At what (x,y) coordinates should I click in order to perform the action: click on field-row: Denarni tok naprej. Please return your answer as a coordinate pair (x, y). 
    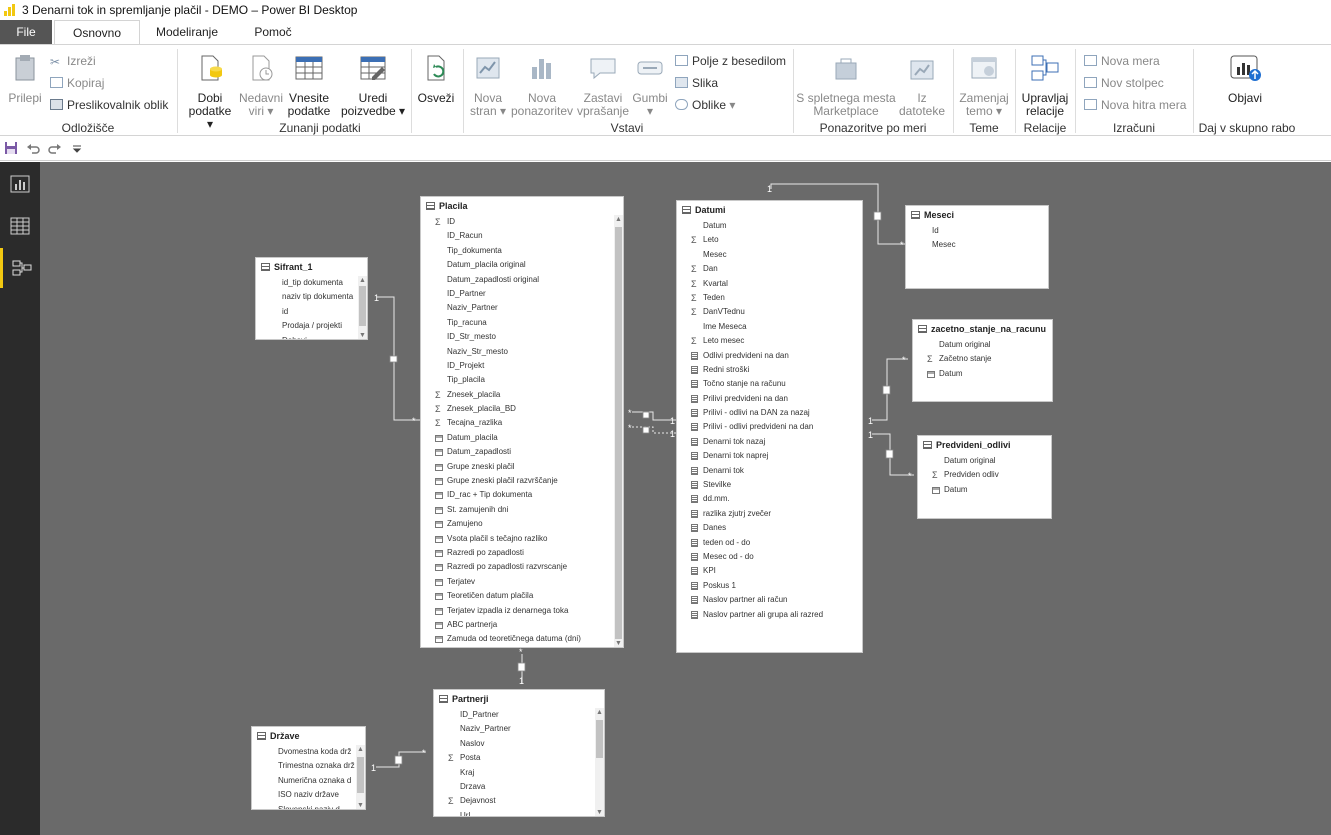
    Looking at the image, I should click on (776, 456).